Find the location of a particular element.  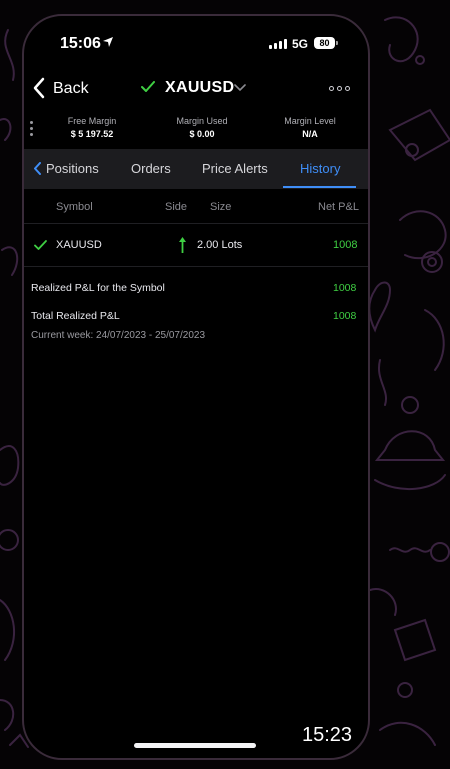

more-options-icon is located at coordinates (339, 88).